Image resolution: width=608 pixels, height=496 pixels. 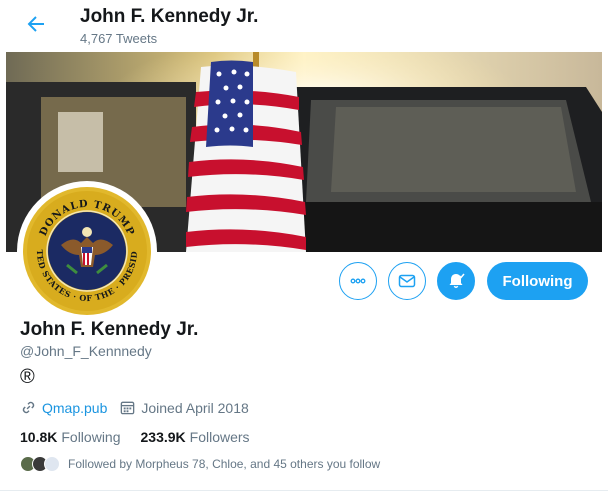 What do you see at coordinates (537, 281) in the screenshot?
I see `following-button: Following` at bounding box center [537, 281].